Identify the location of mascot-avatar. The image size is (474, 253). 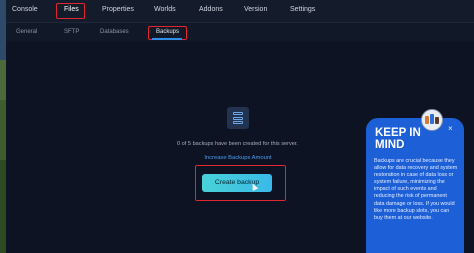
(432, 120).